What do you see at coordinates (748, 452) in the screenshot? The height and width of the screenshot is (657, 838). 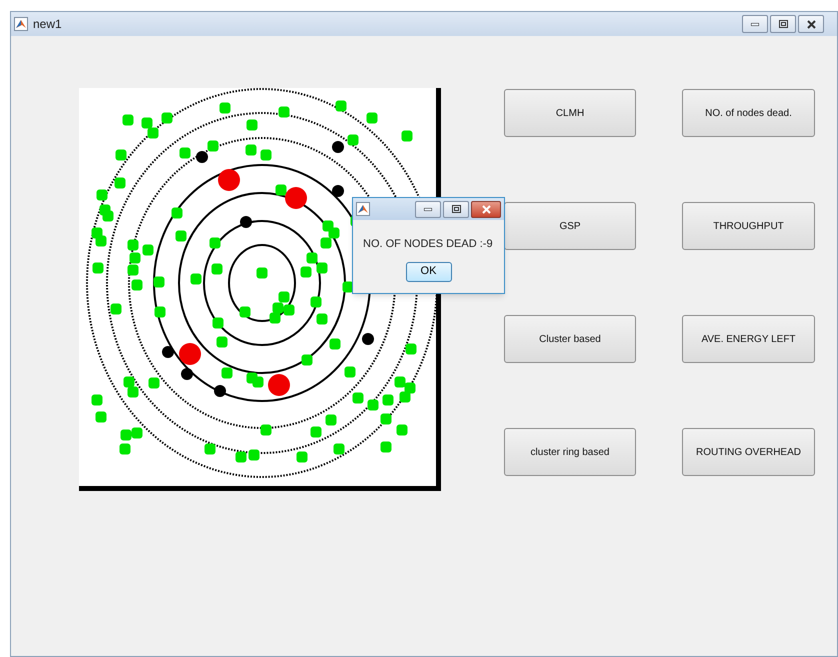 I see `action-button: ROUTING OVERHEAD` at bounding box center [748, 452].